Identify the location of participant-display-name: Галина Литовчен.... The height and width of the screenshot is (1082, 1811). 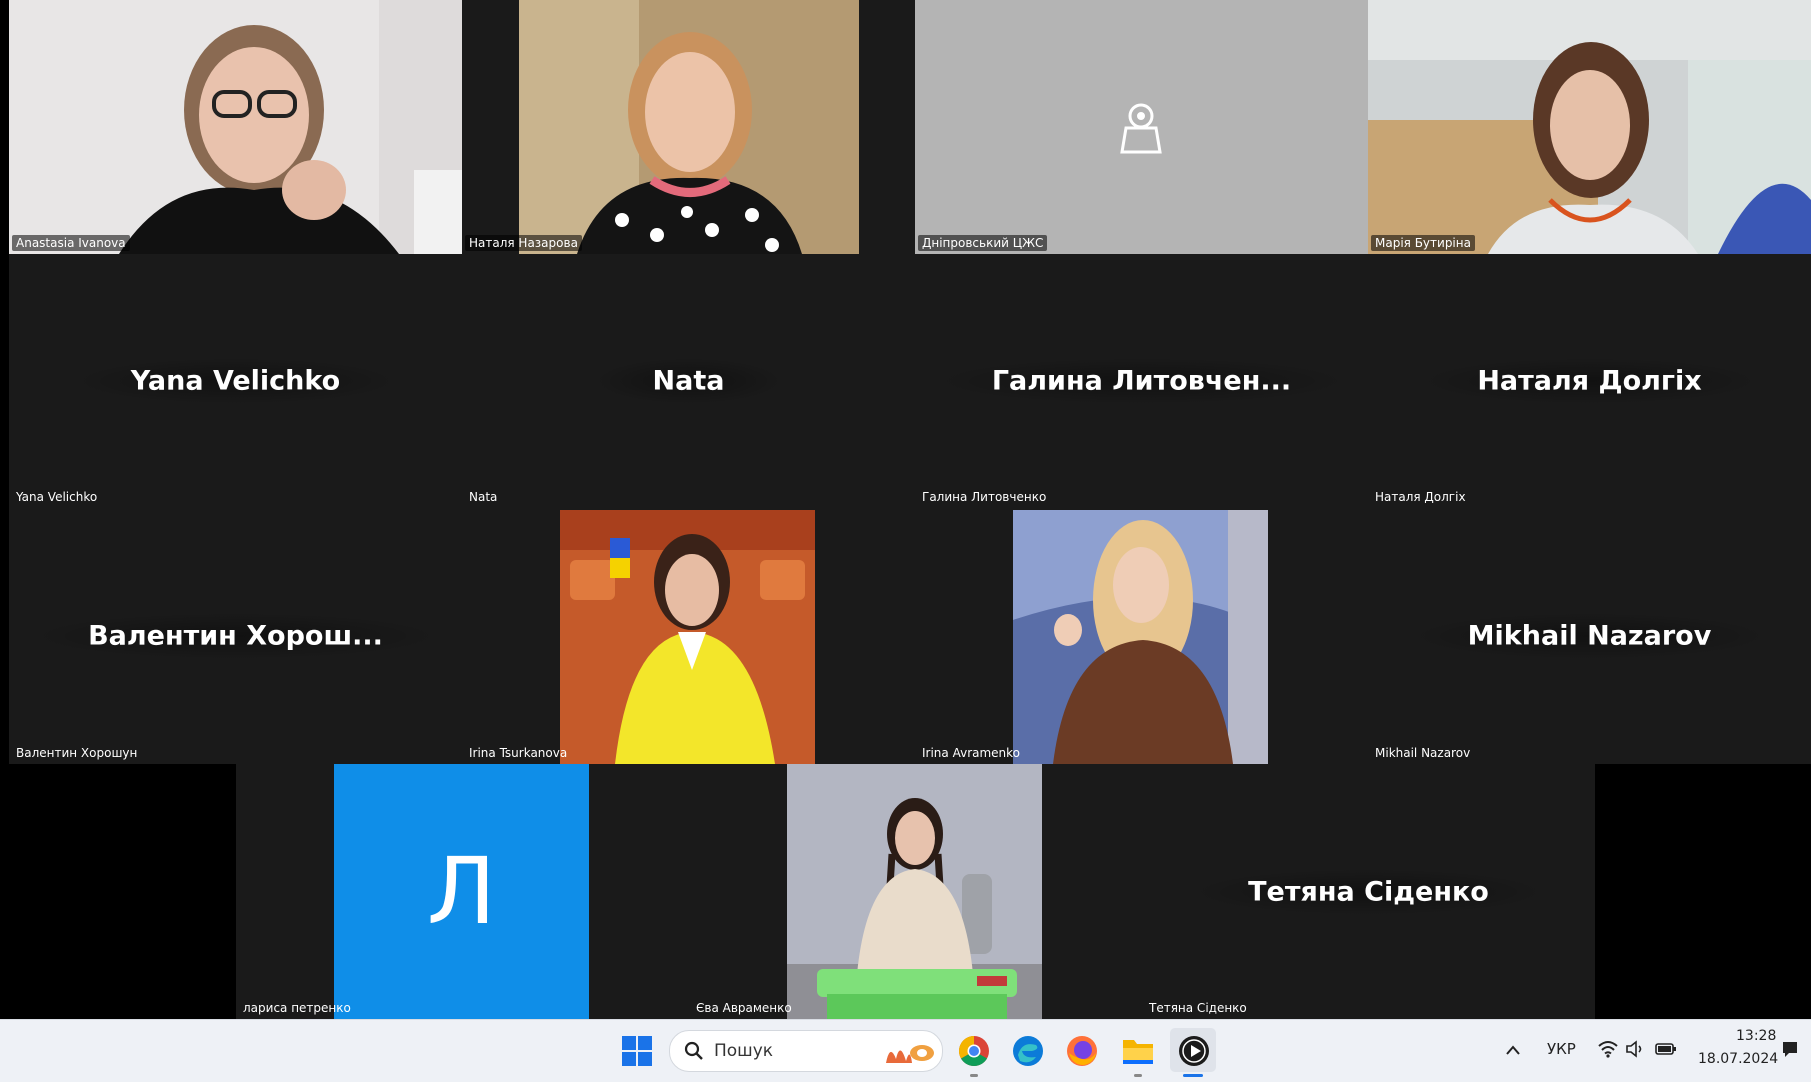
(1141, 381).